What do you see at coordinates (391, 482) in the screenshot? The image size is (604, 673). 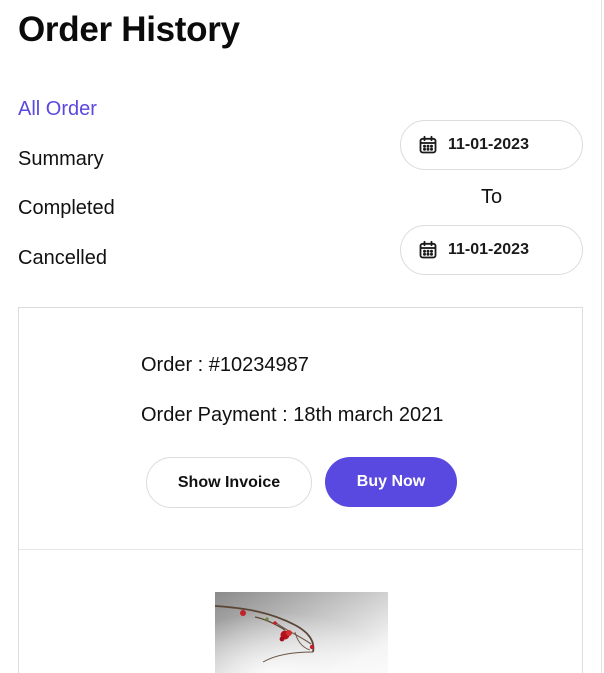 I see `buy-now-button: Buy Now` at bounding box center [391, 482].